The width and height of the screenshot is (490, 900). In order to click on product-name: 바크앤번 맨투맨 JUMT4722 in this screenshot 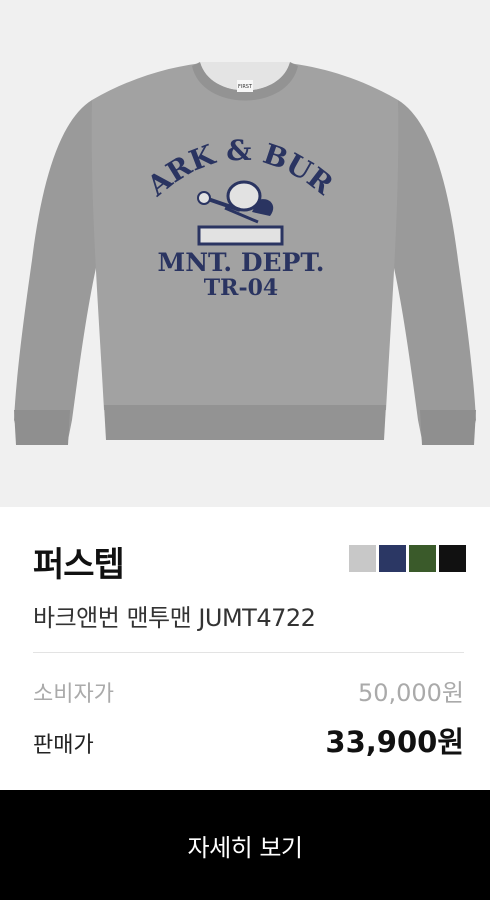, I will do `click(174, 618)`.